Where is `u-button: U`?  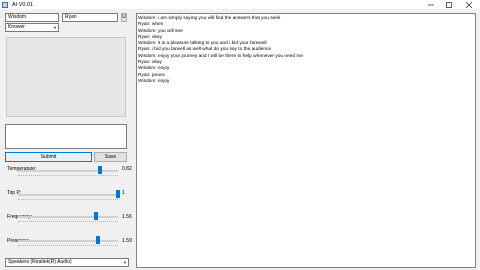
u-button: U is located at coordinates (124, 17).